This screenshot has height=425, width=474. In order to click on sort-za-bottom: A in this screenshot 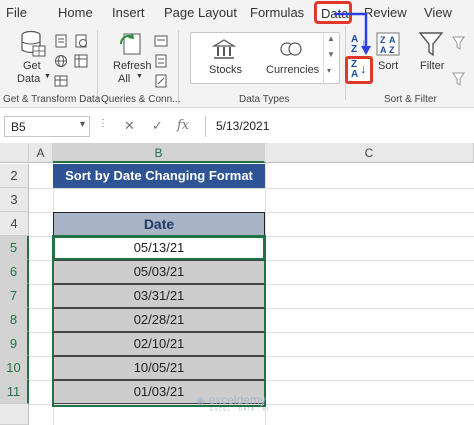, I will do `click(355, 74)`.